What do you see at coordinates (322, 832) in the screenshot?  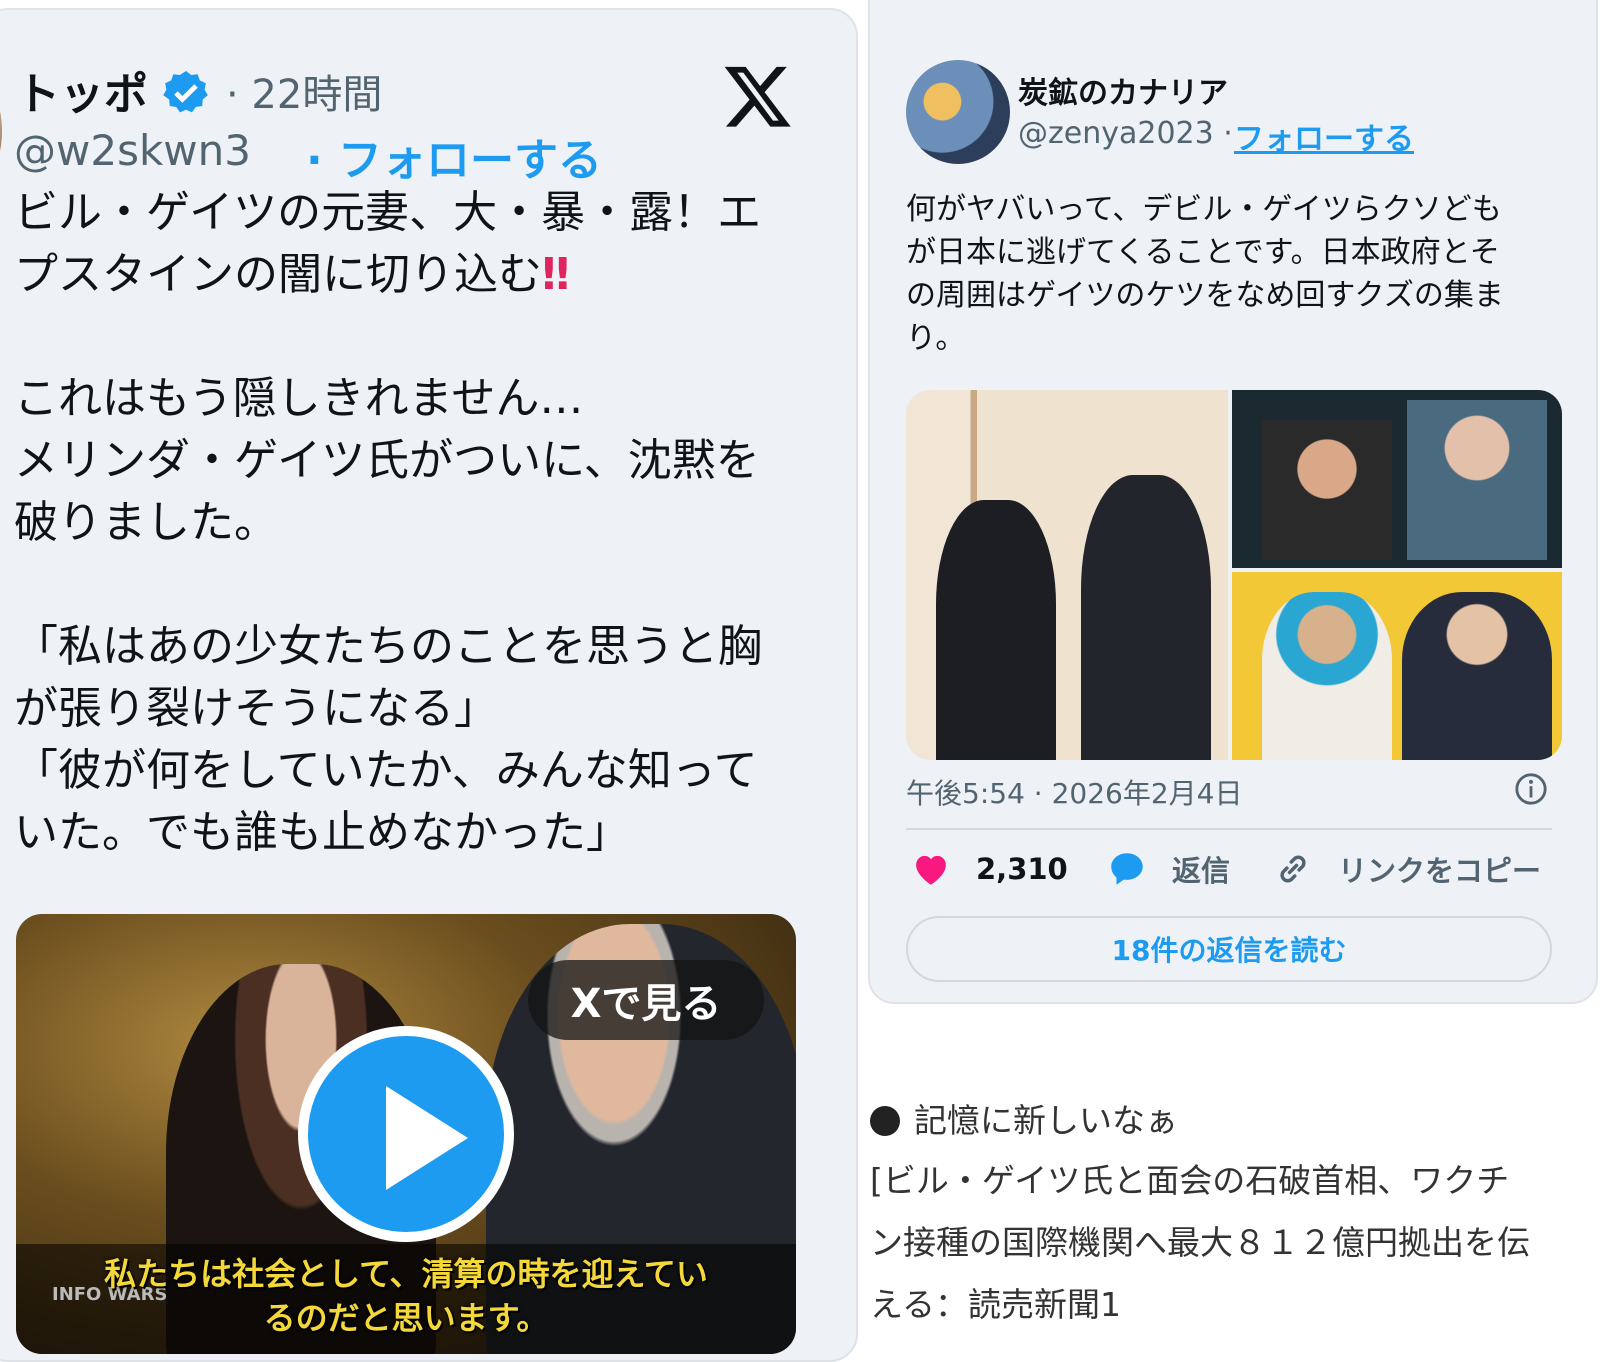 I see `body-line: いた。でも誰も止めなかった」` at bounding box center [322, 832].